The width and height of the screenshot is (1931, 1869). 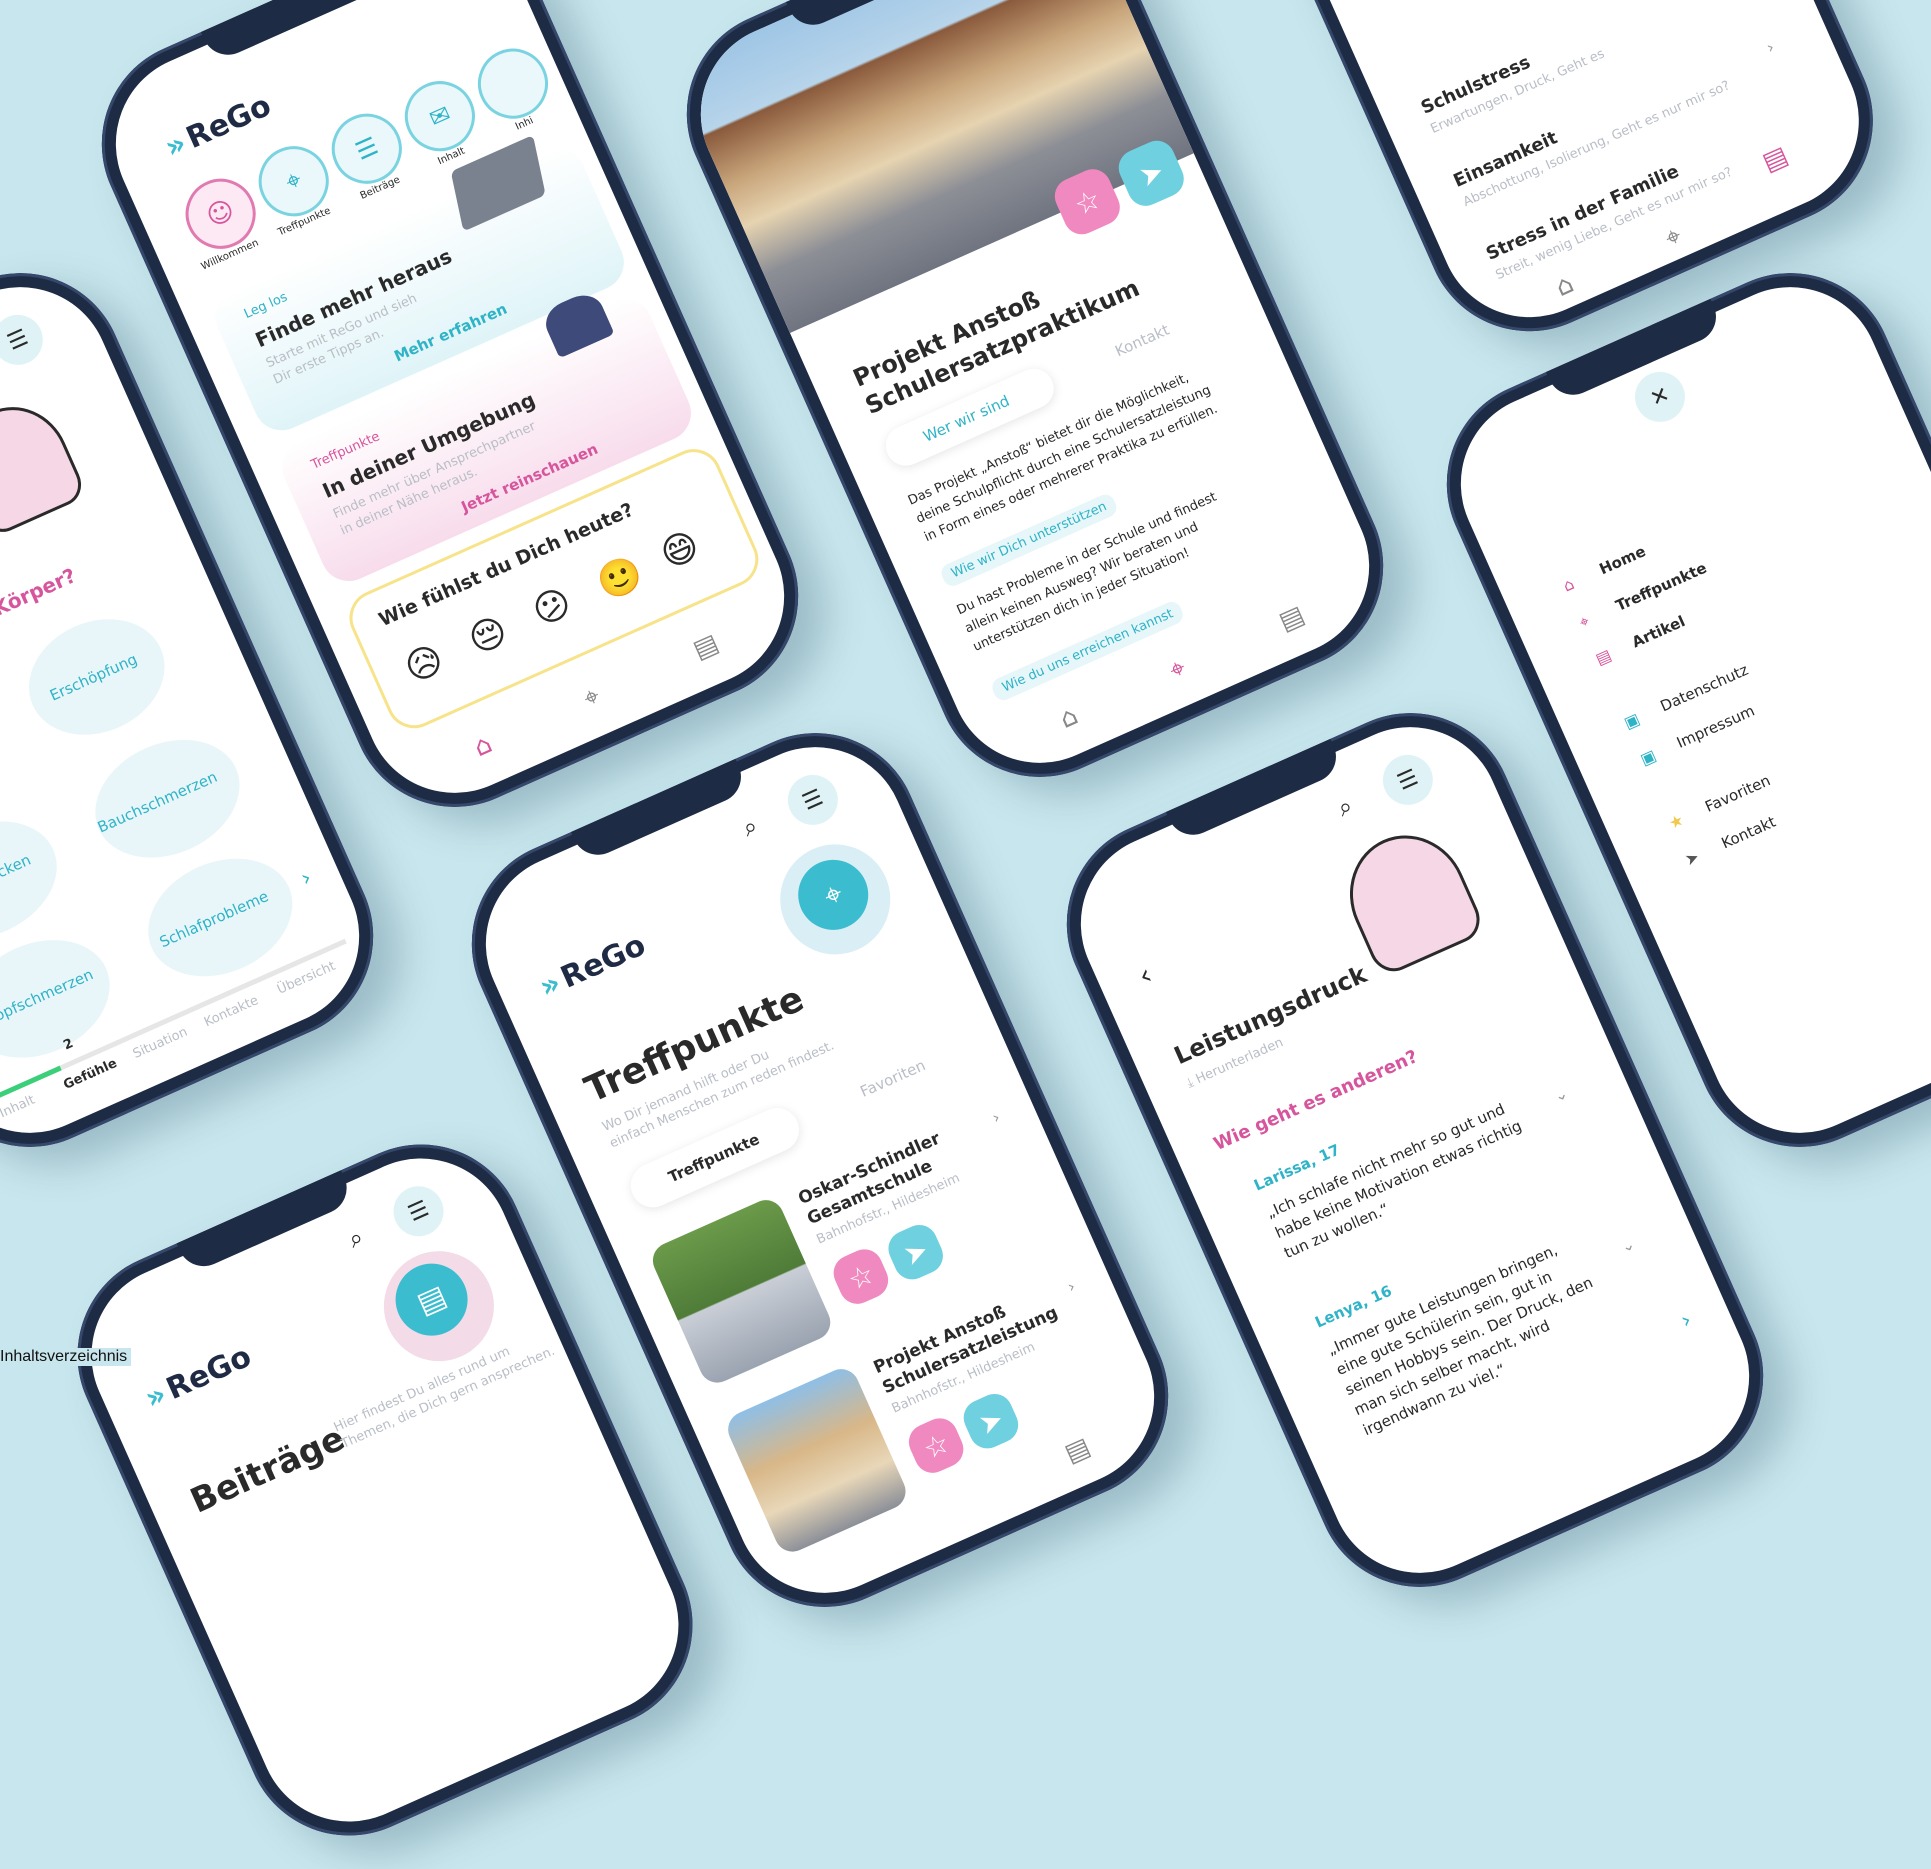 I want to click on menu-item-impressum: Impressum, so click(x=1715, y=727).